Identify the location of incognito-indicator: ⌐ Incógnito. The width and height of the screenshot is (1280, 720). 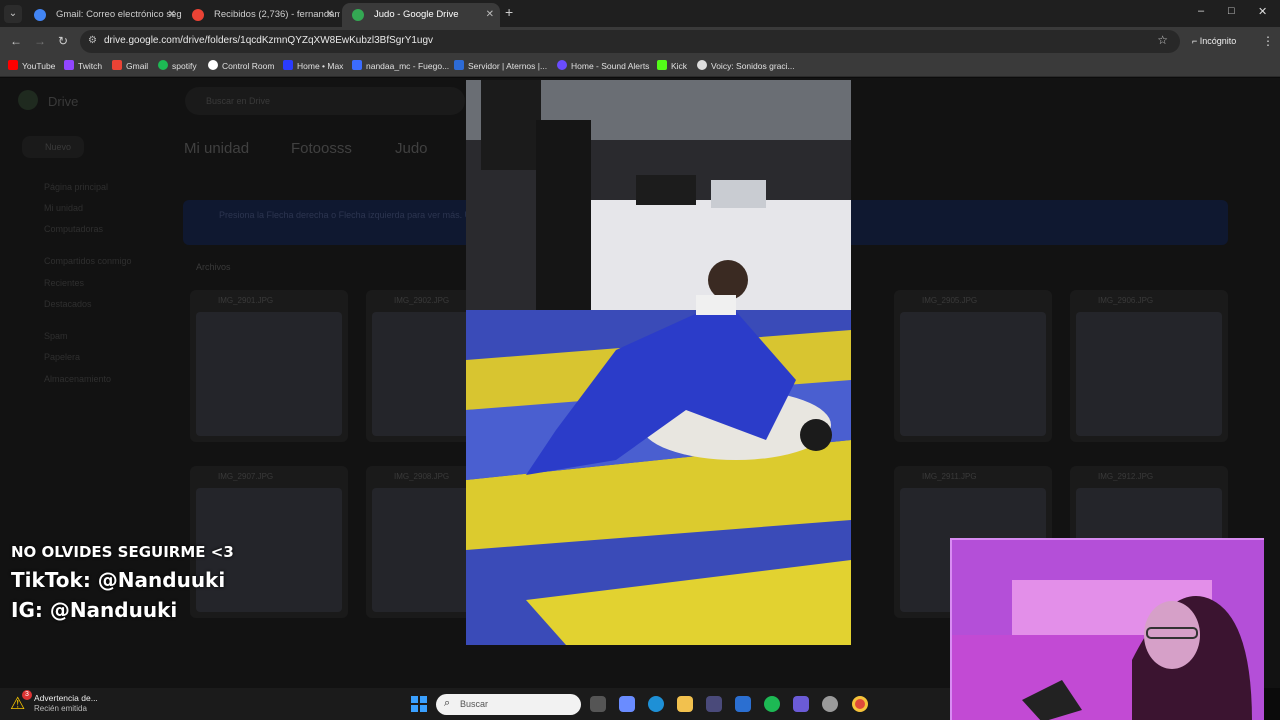
(1214, 41).